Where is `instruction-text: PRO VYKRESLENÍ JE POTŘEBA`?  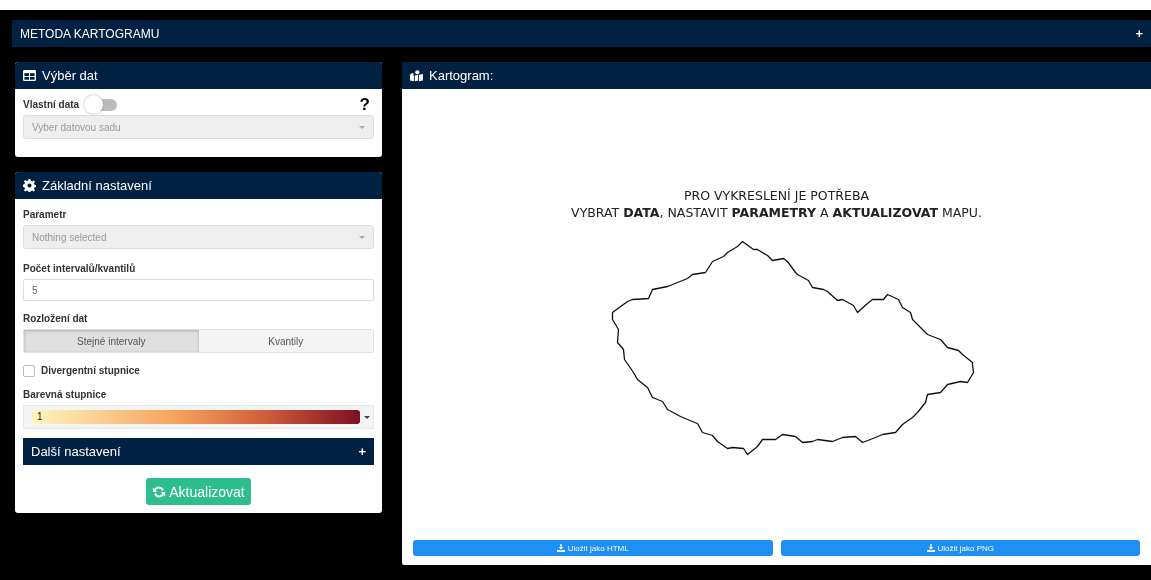
instruction-text: PRO VYKRESLENÍ JE POTŘEBA is located at coordinates (776, 195).